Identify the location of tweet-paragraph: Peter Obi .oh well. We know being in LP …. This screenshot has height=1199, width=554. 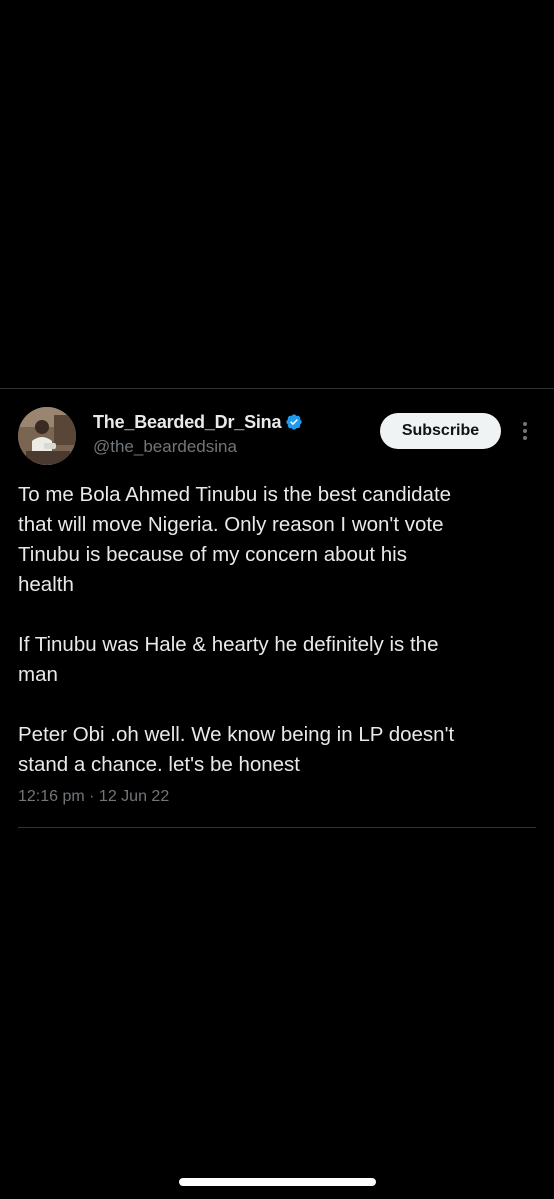
(236, 749).